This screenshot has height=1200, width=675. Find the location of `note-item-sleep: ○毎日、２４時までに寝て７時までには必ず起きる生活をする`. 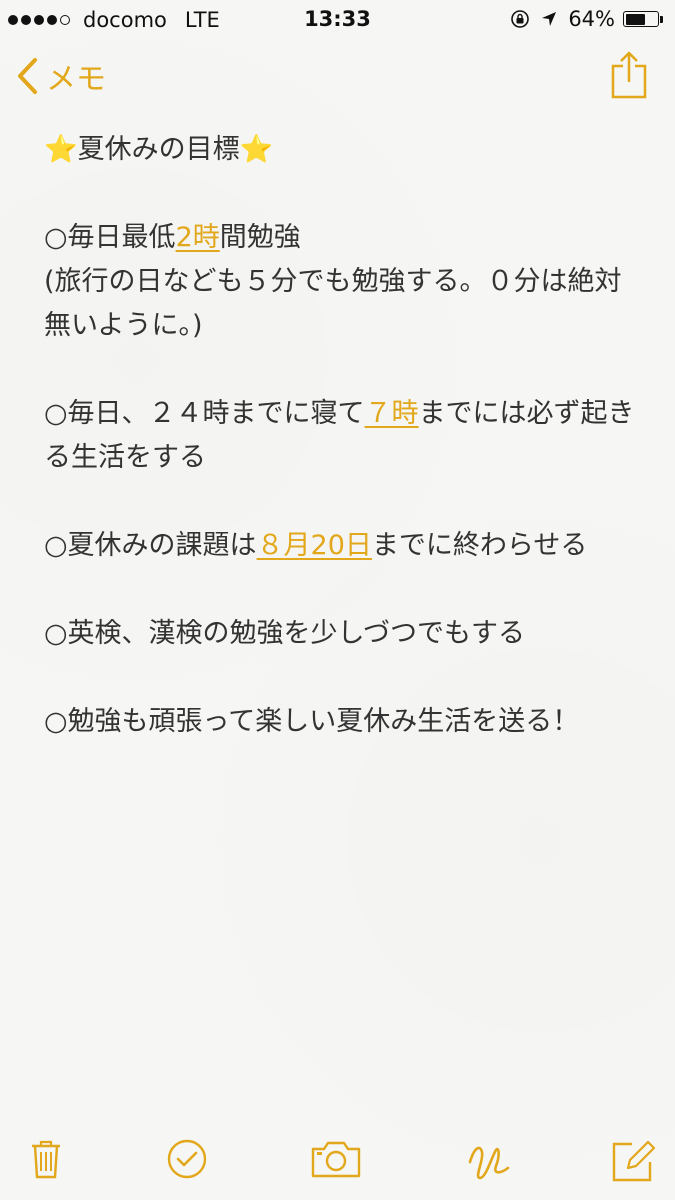

note-item-sleep: ○毎日、２４時までに寝て７時までには必ず起きる生活をする is located at coordinates (344, 436).